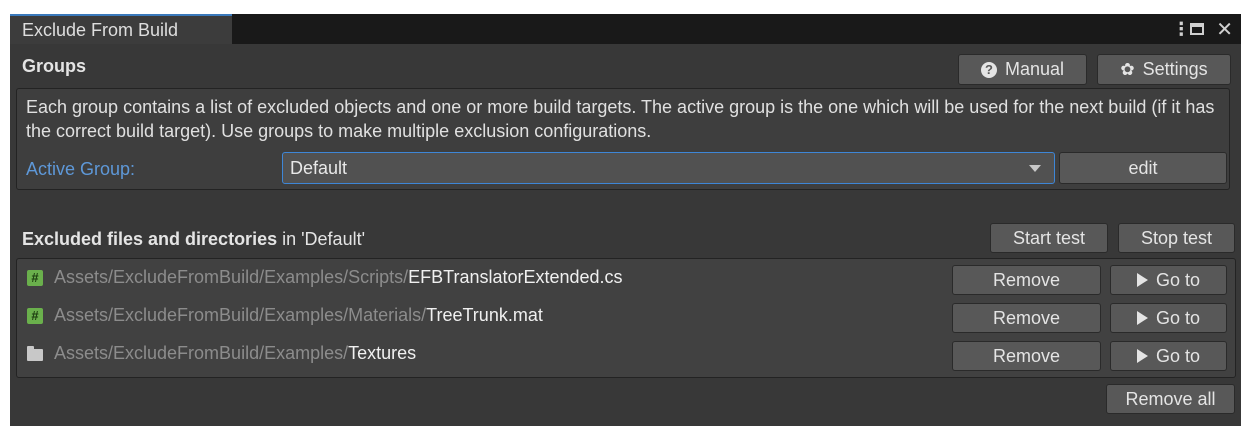  What do you see at coordinates (1197, 29) in the screenshot?
I see `maximize-icon` at bounding box center [1197, 29].